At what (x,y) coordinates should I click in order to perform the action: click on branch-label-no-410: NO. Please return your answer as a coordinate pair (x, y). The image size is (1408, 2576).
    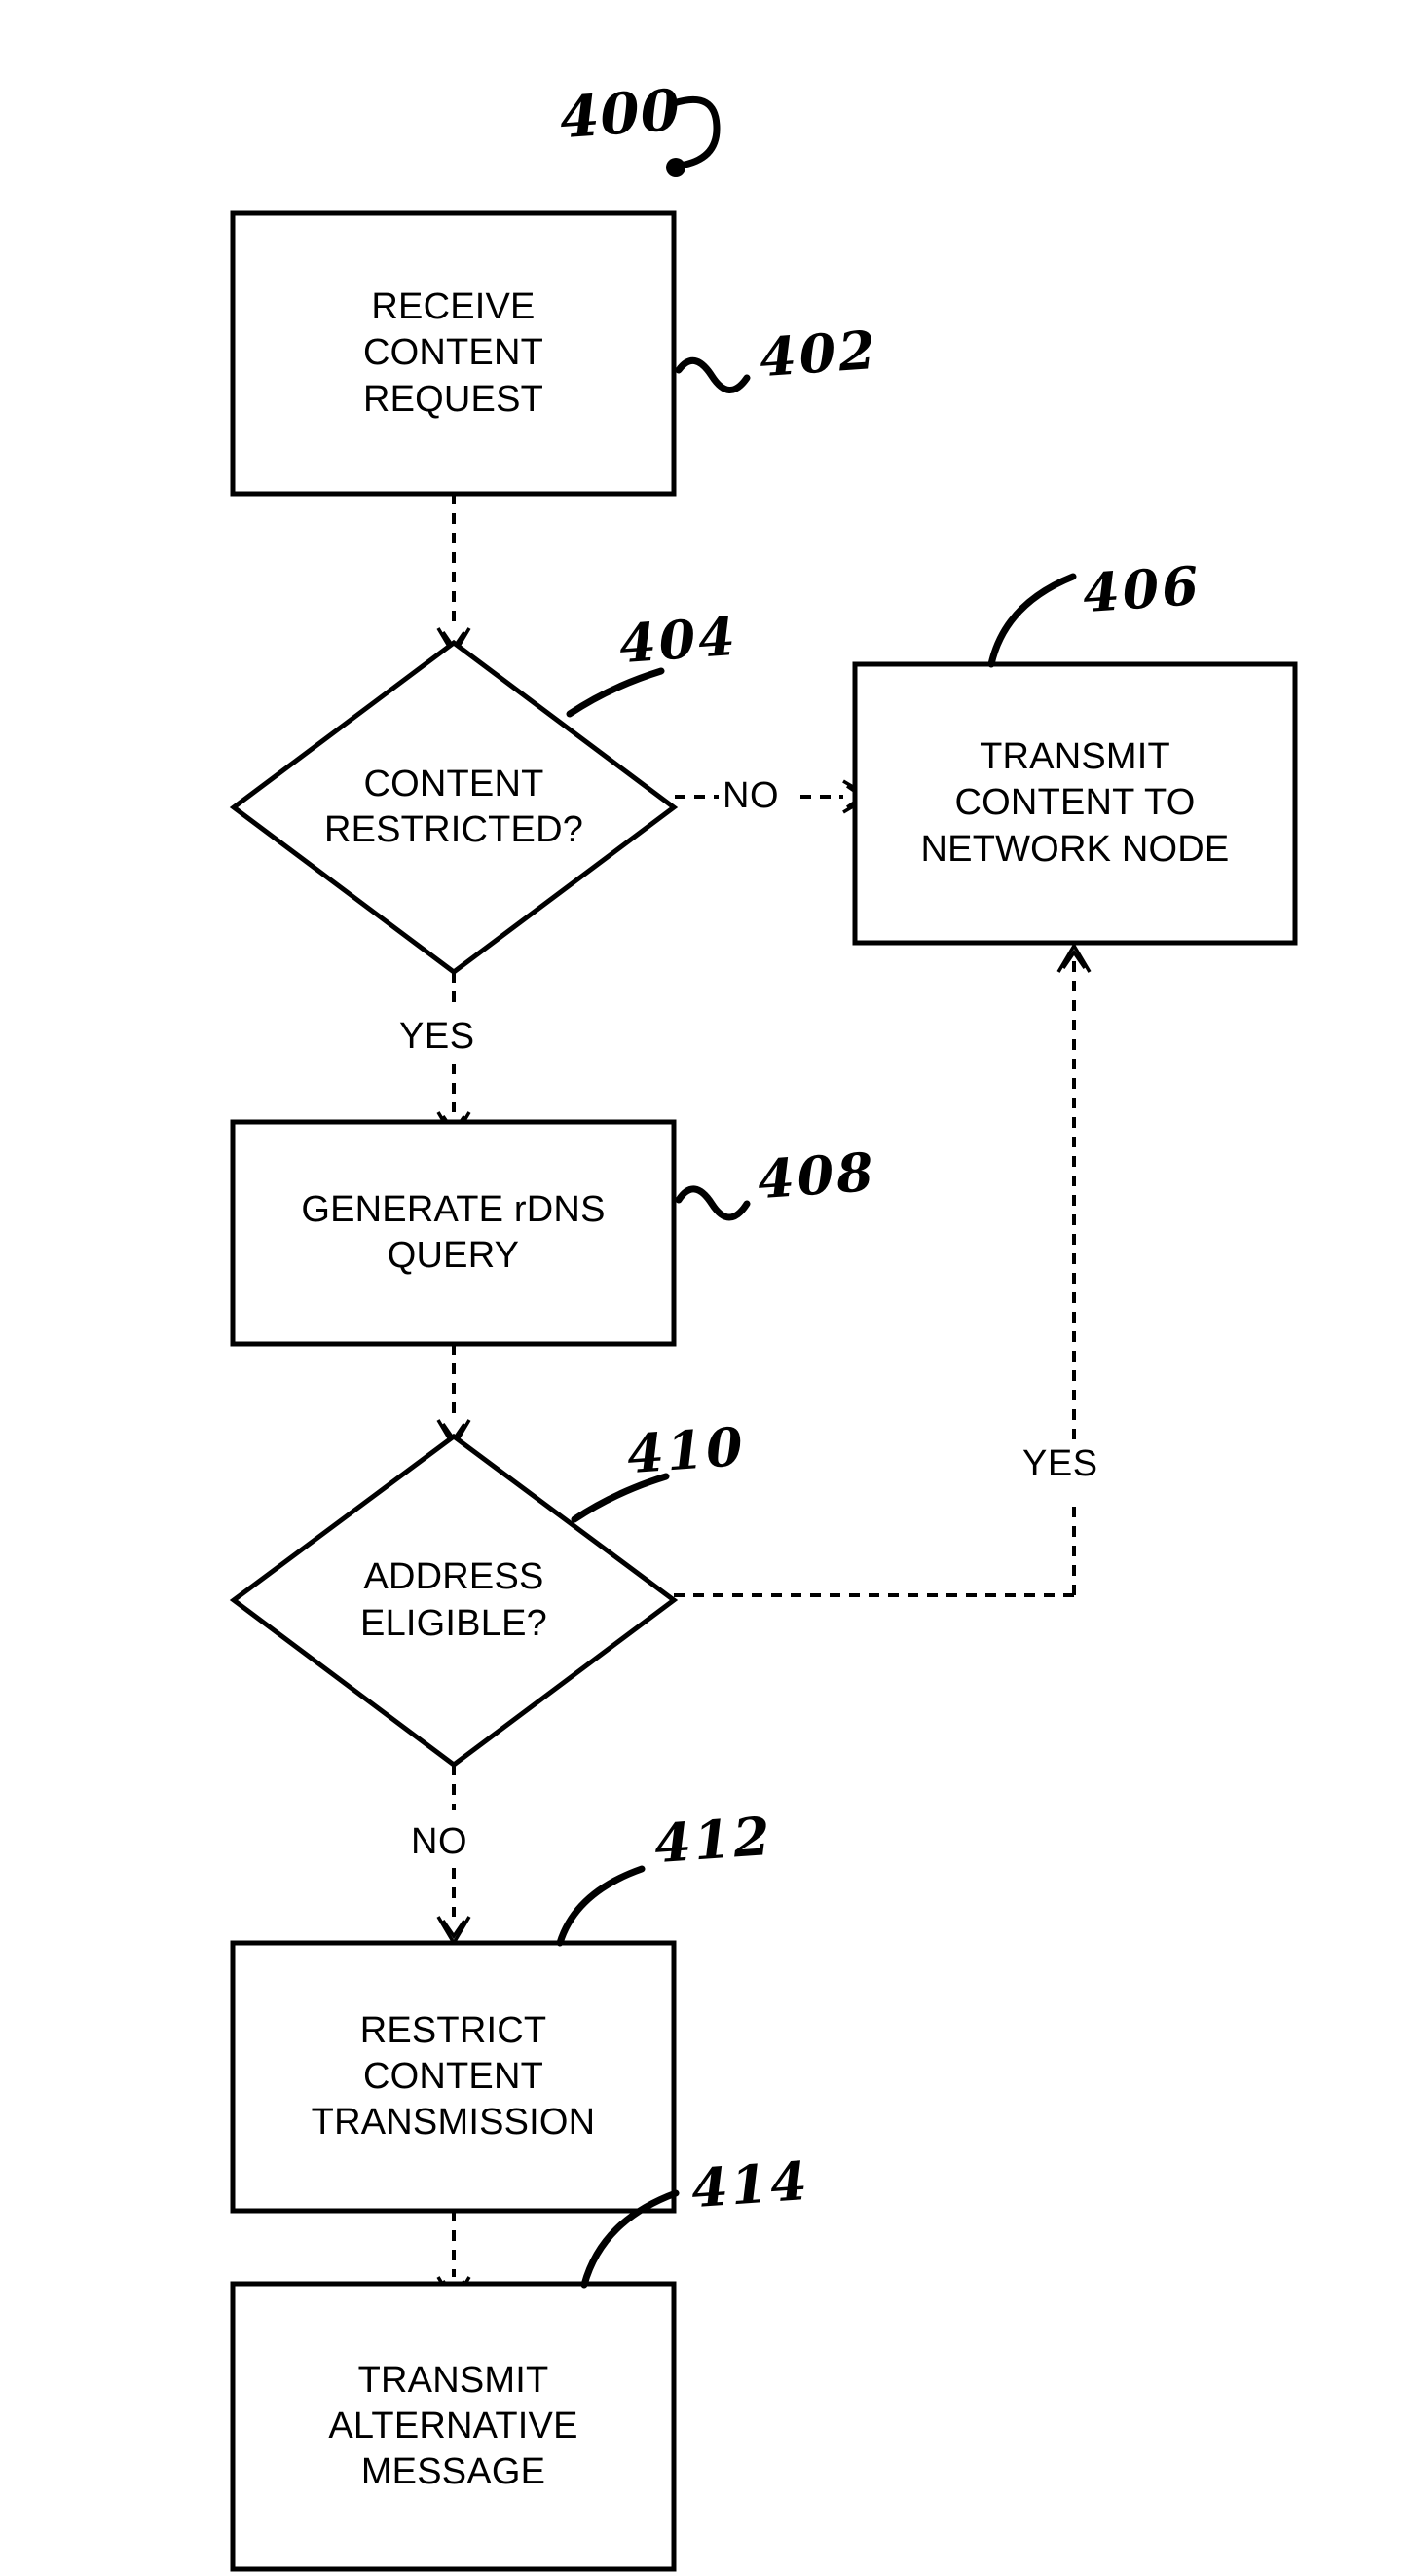
    Looking at the image, I should click on (439, 1841).